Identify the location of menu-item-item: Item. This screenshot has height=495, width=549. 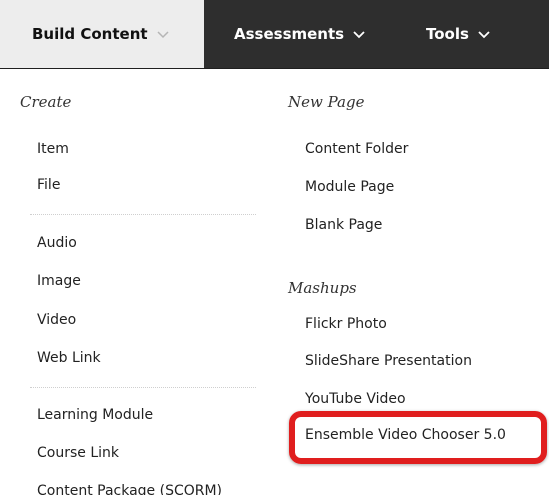
(53, 149).